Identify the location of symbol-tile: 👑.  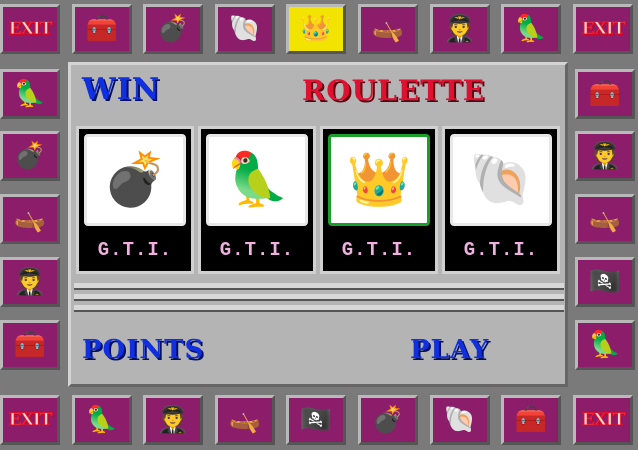
(316, 29).